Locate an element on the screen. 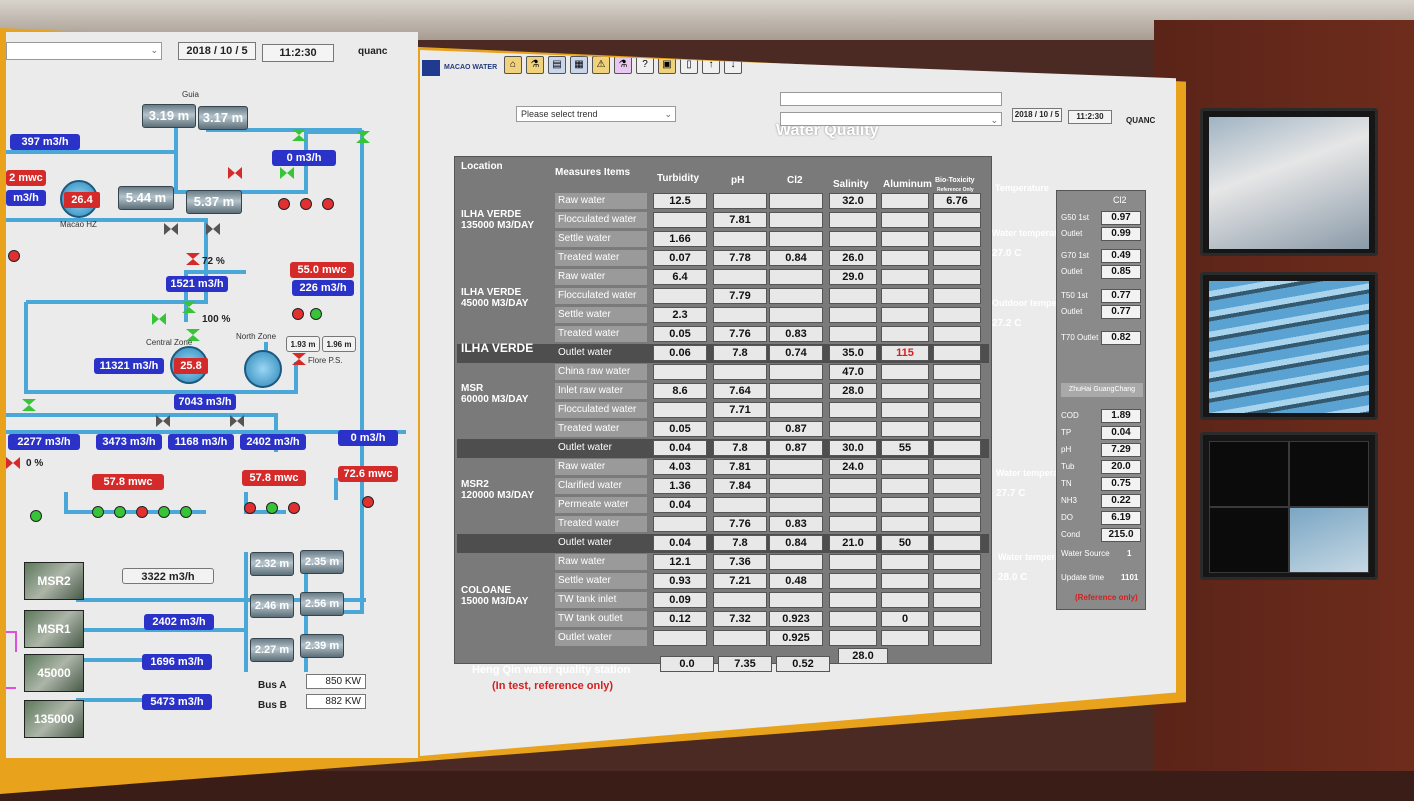  cl2-point-value: 0.77 is located at coordinates (1121, 296).